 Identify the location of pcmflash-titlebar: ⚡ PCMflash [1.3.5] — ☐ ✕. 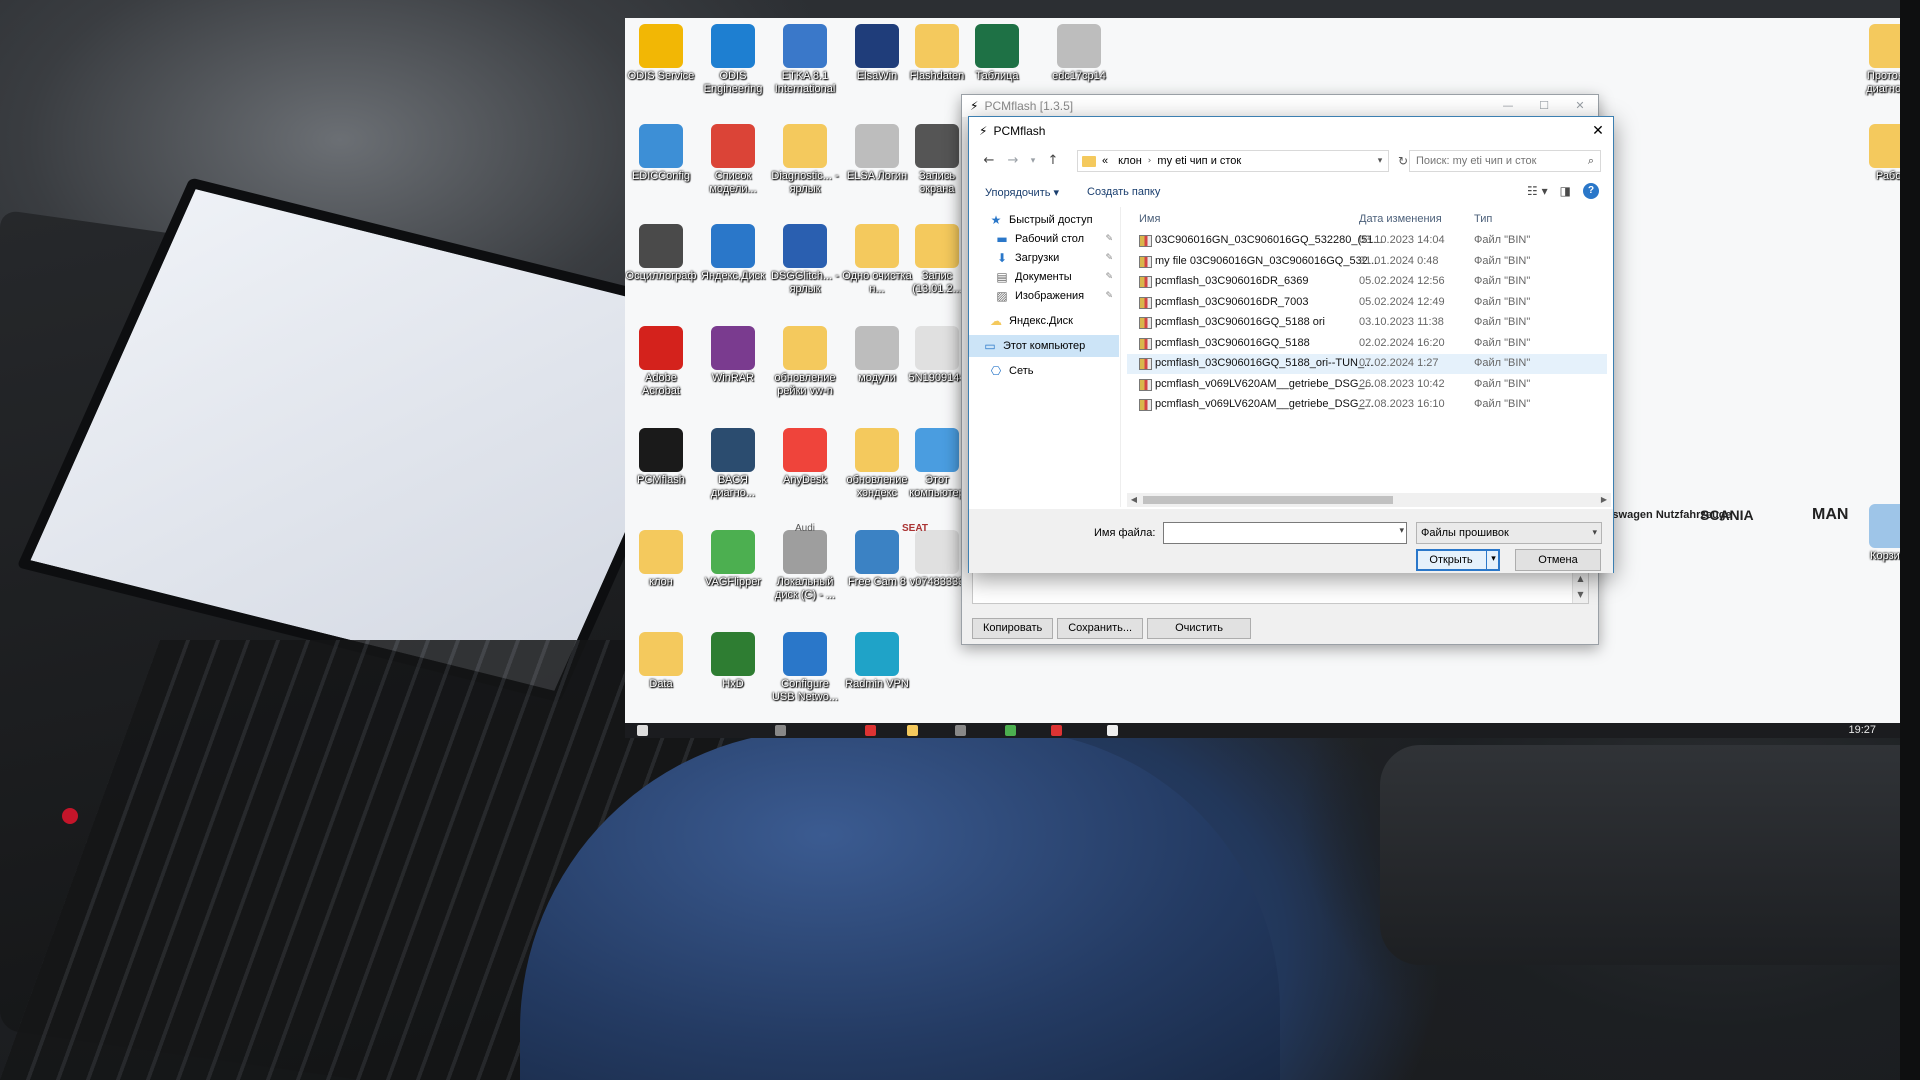
(1280, 106).